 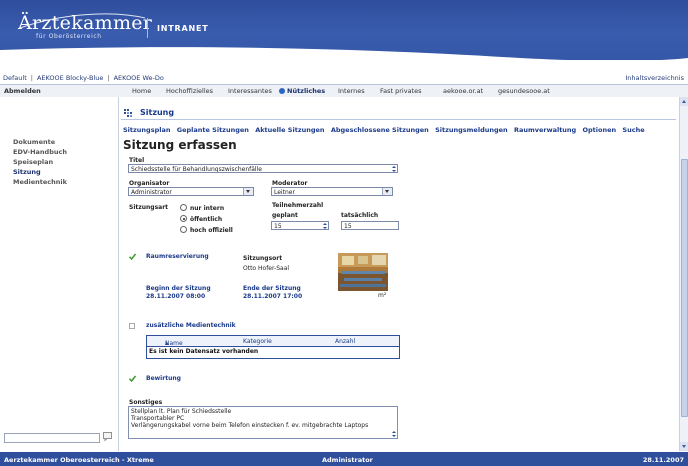 What do you see at coordinates (285, 215) in the screenshot?
I see `geplant-label: geplant` at bounding box center [285, 215].